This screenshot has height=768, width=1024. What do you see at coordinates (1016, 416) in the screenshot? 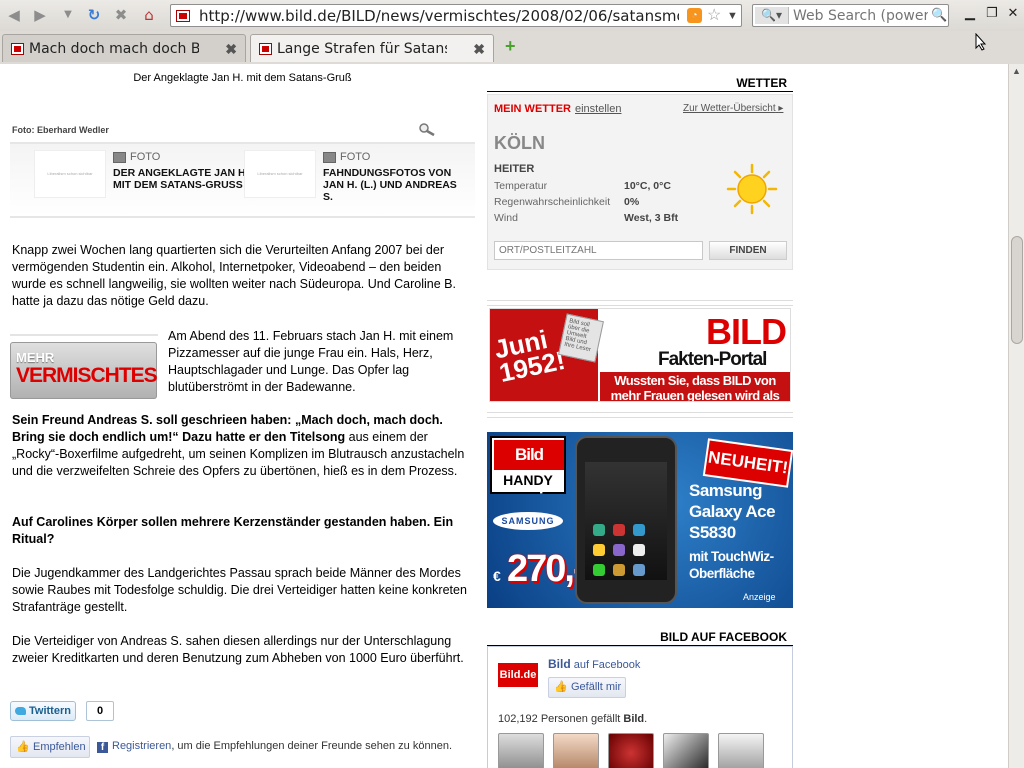
I see `vertical-scrollbar: ▲` at bounding box center [1016, 416].